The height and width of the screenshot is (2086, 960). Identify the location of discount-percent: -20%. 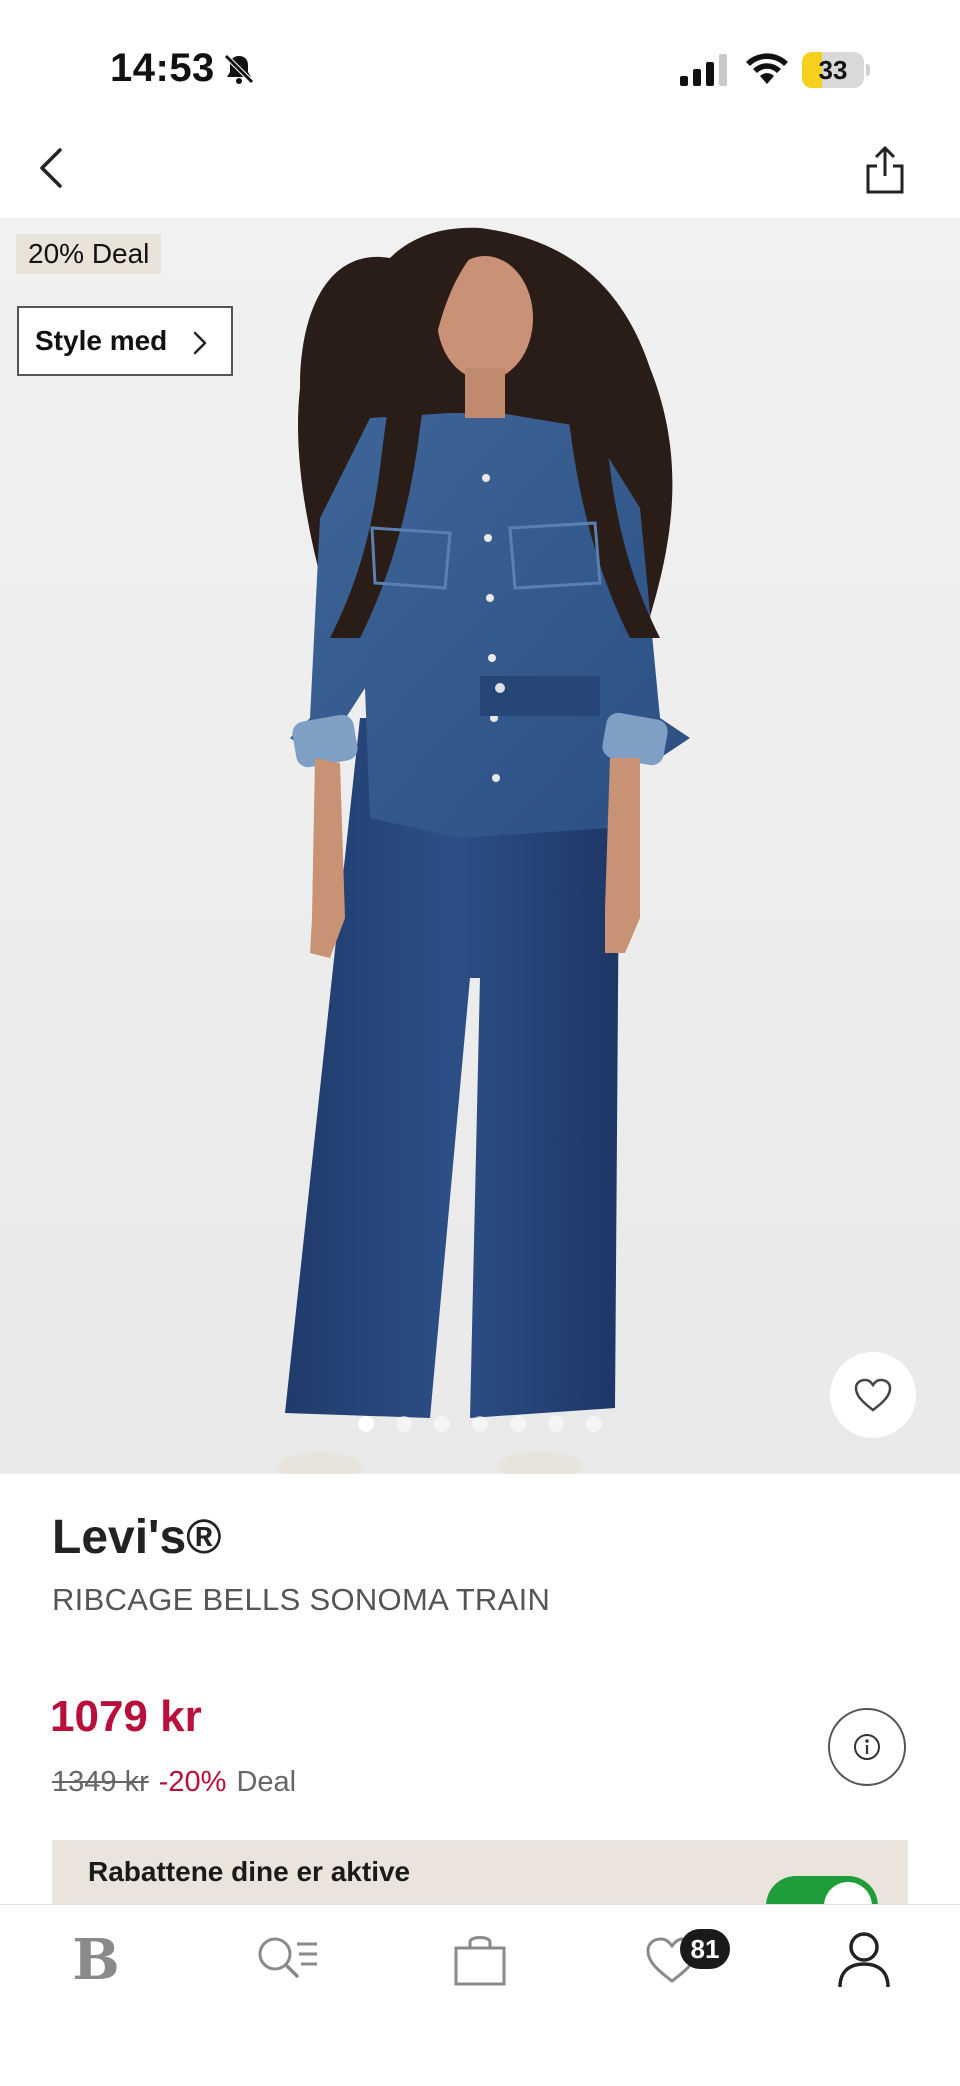
(192, 1782).